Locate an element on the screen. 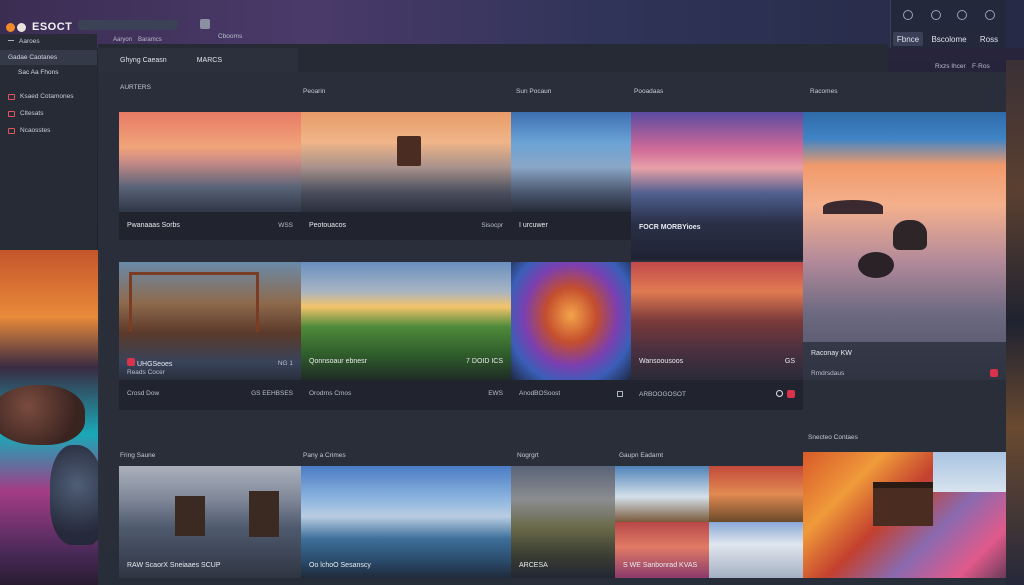  rock-shape is located at coordinates (910, 235).